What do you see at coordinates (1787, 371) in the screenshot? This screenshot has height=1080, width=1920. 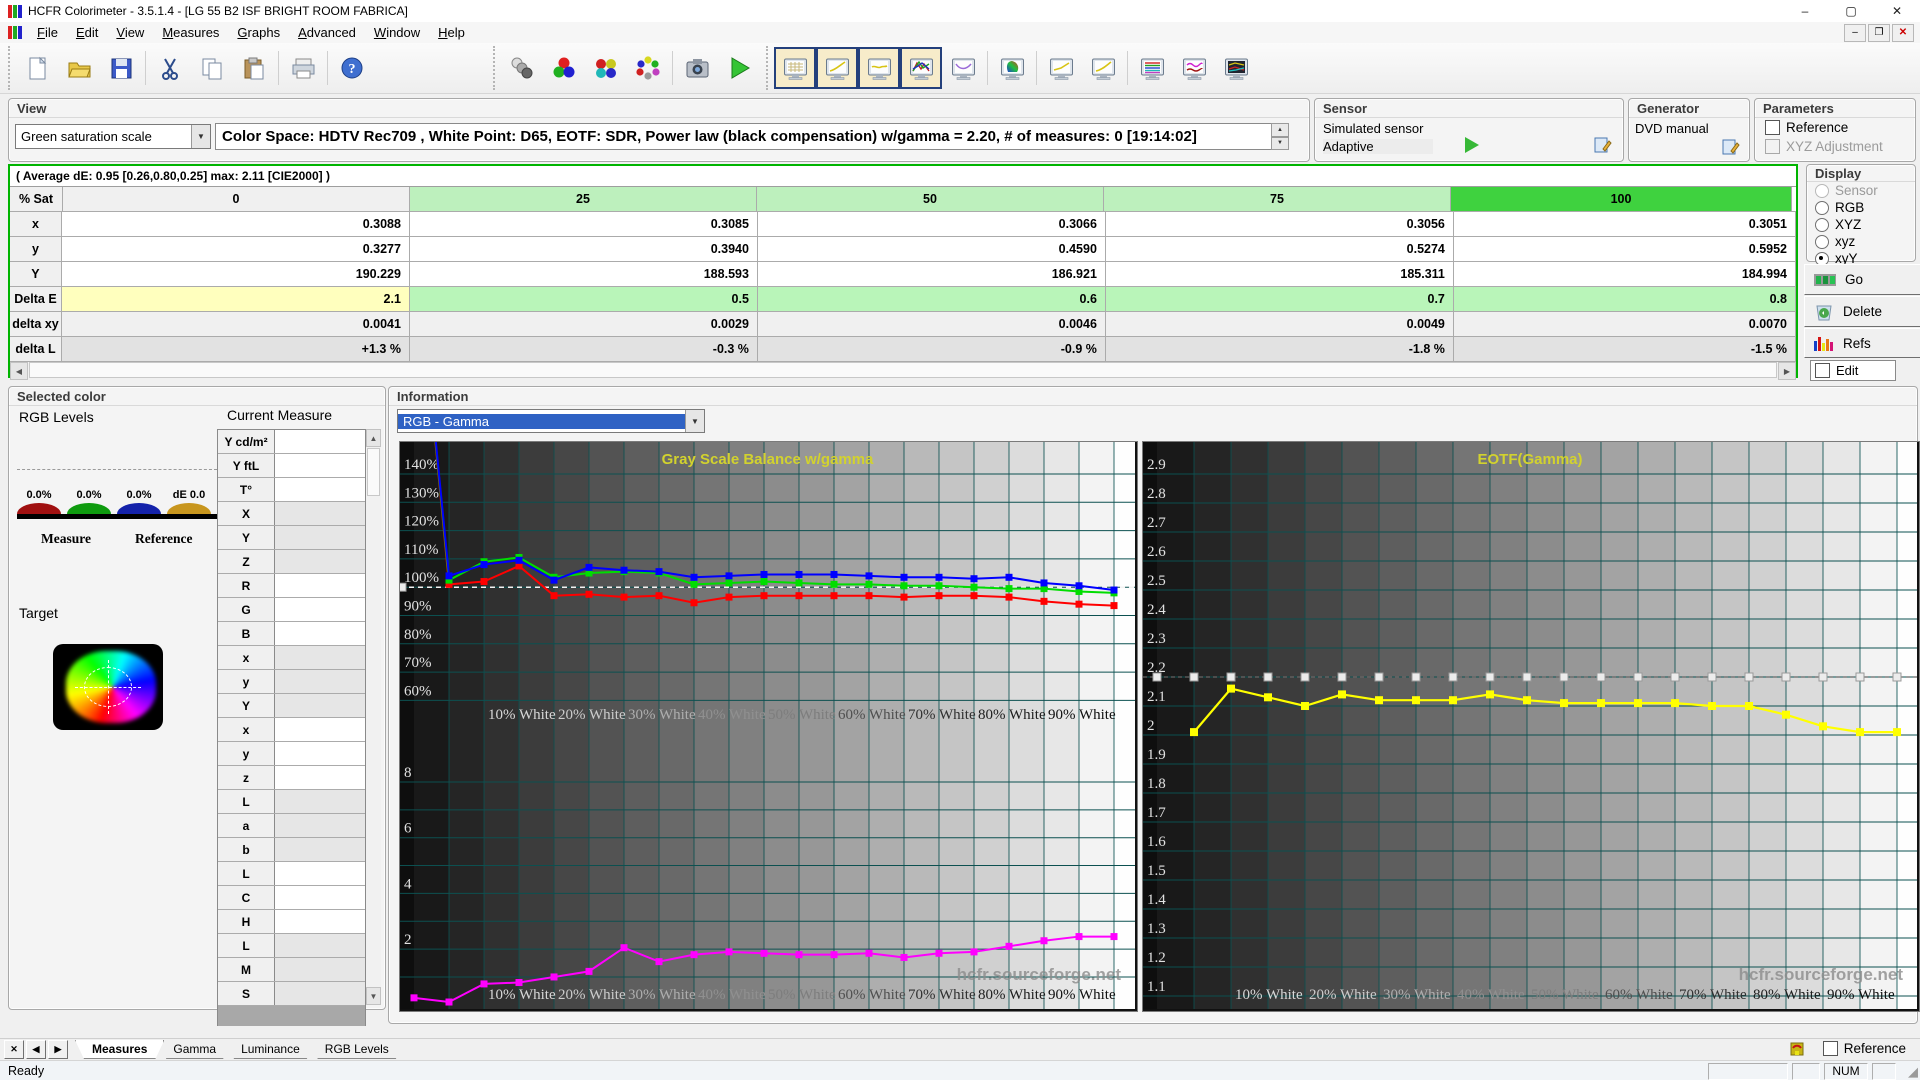 I see `scroll-right-icon: ▶` at bounding box center [1787, 371].